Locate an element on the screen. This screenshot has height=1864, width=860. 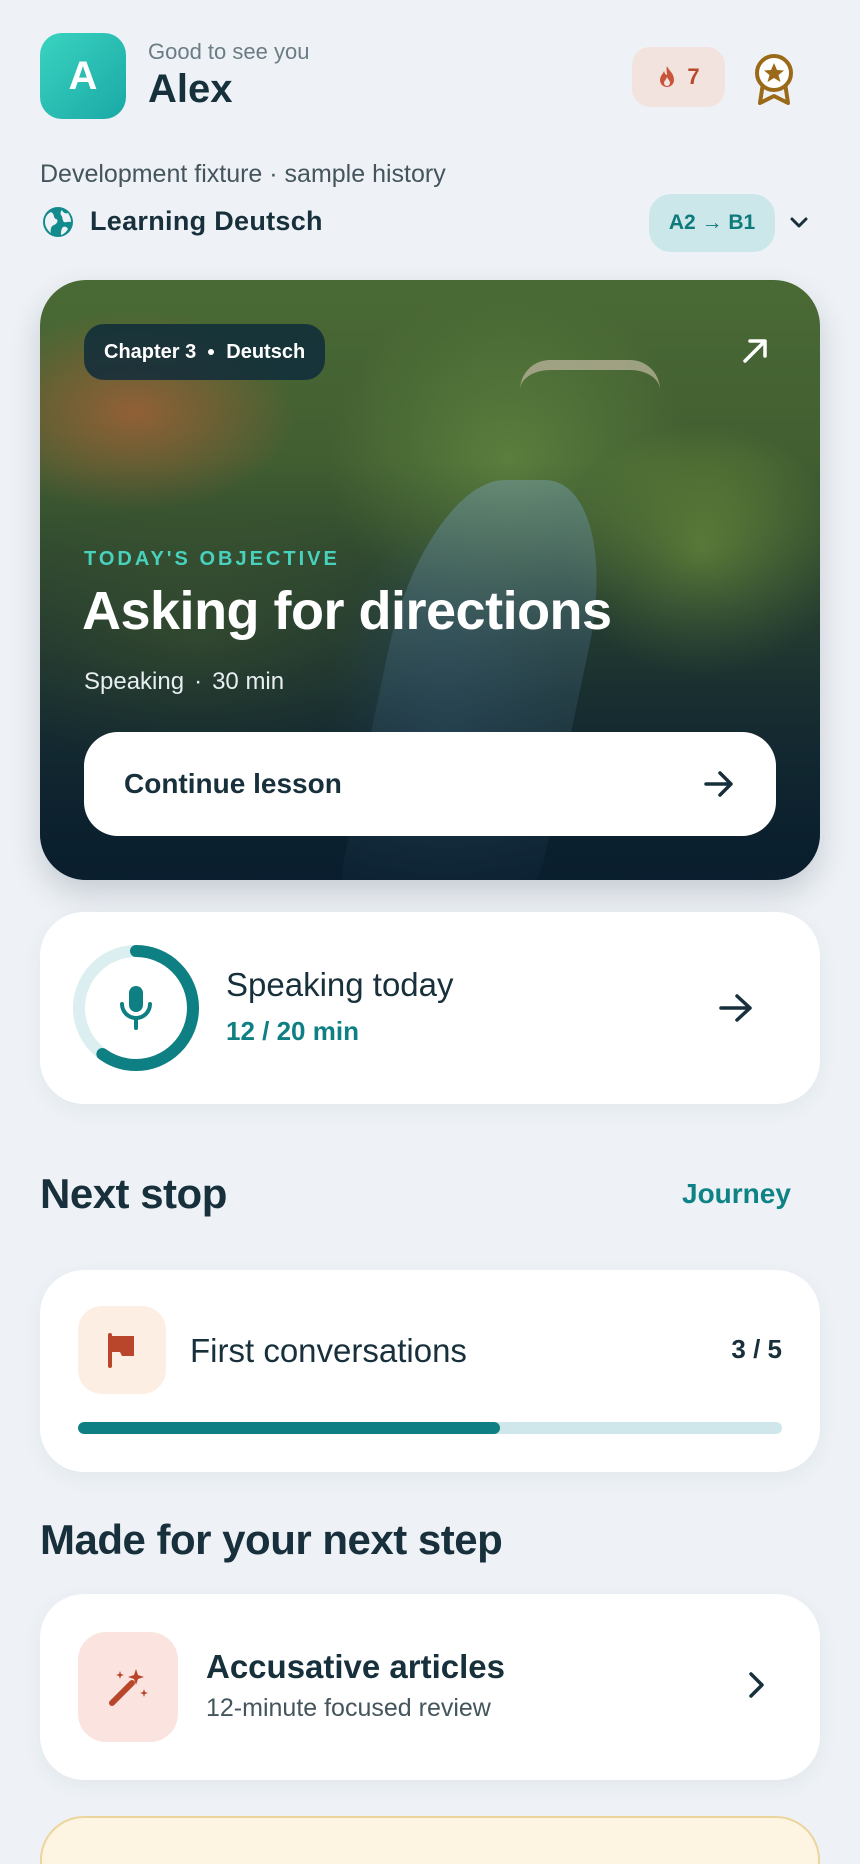
microphone-icon is located at coordinates (136, 1008).